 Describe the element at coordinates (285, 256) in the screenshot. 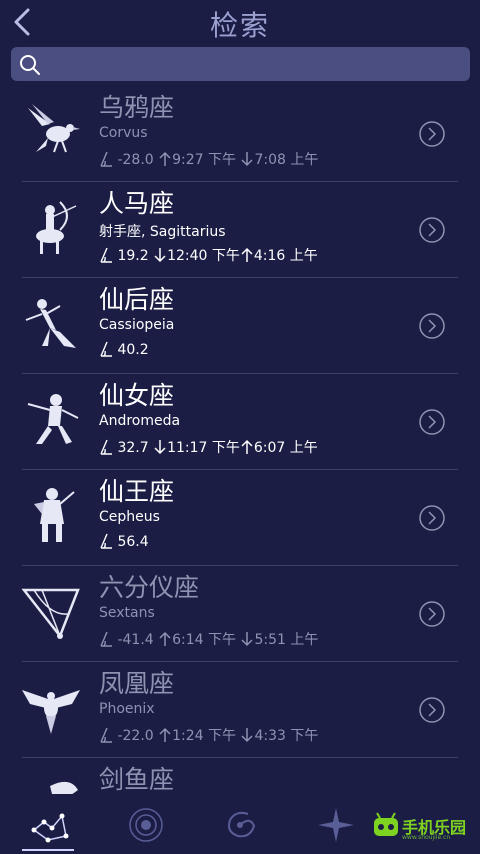

I see `rise-time: 4:16 上午` at that location.